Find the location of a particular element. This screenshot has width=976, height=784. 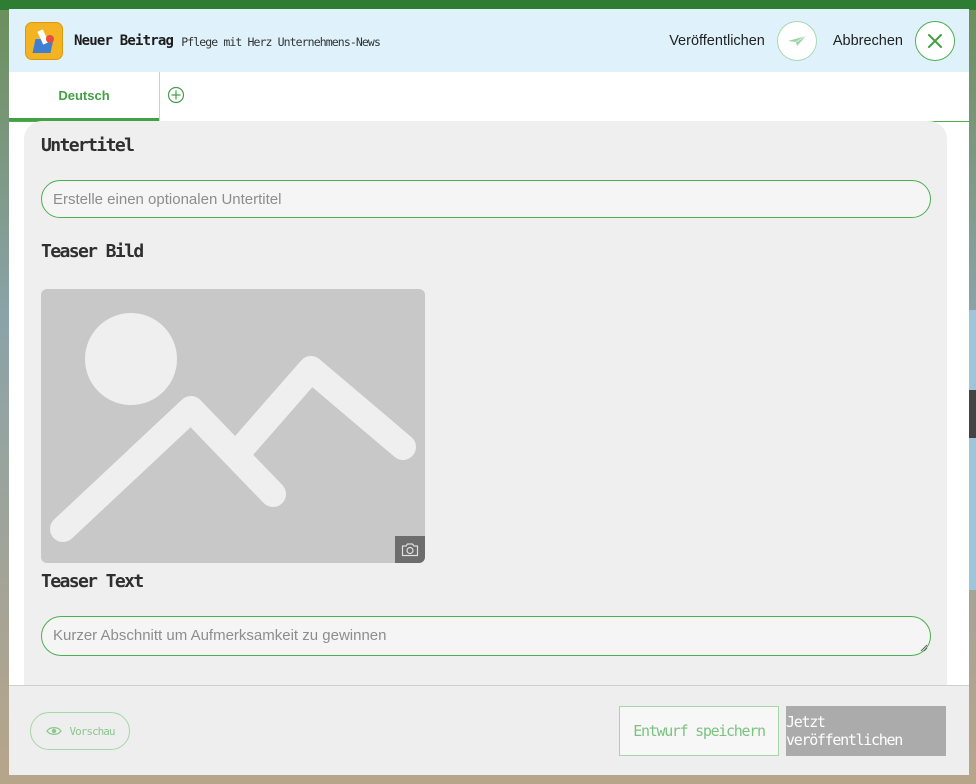

paper-plane-icon is located at coordinates (797, 40).